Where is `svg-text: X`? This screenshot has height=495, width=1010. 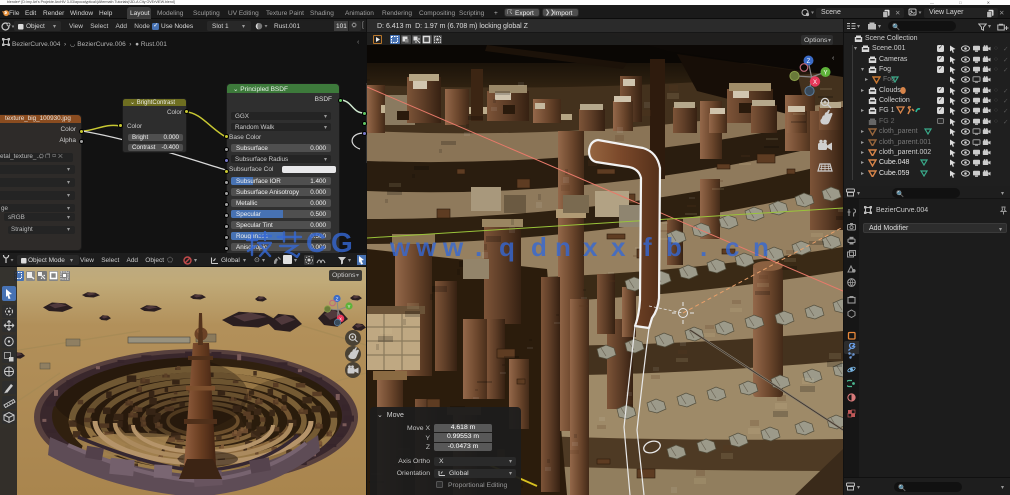 svg-text: X is located at coordinates (815, 83).